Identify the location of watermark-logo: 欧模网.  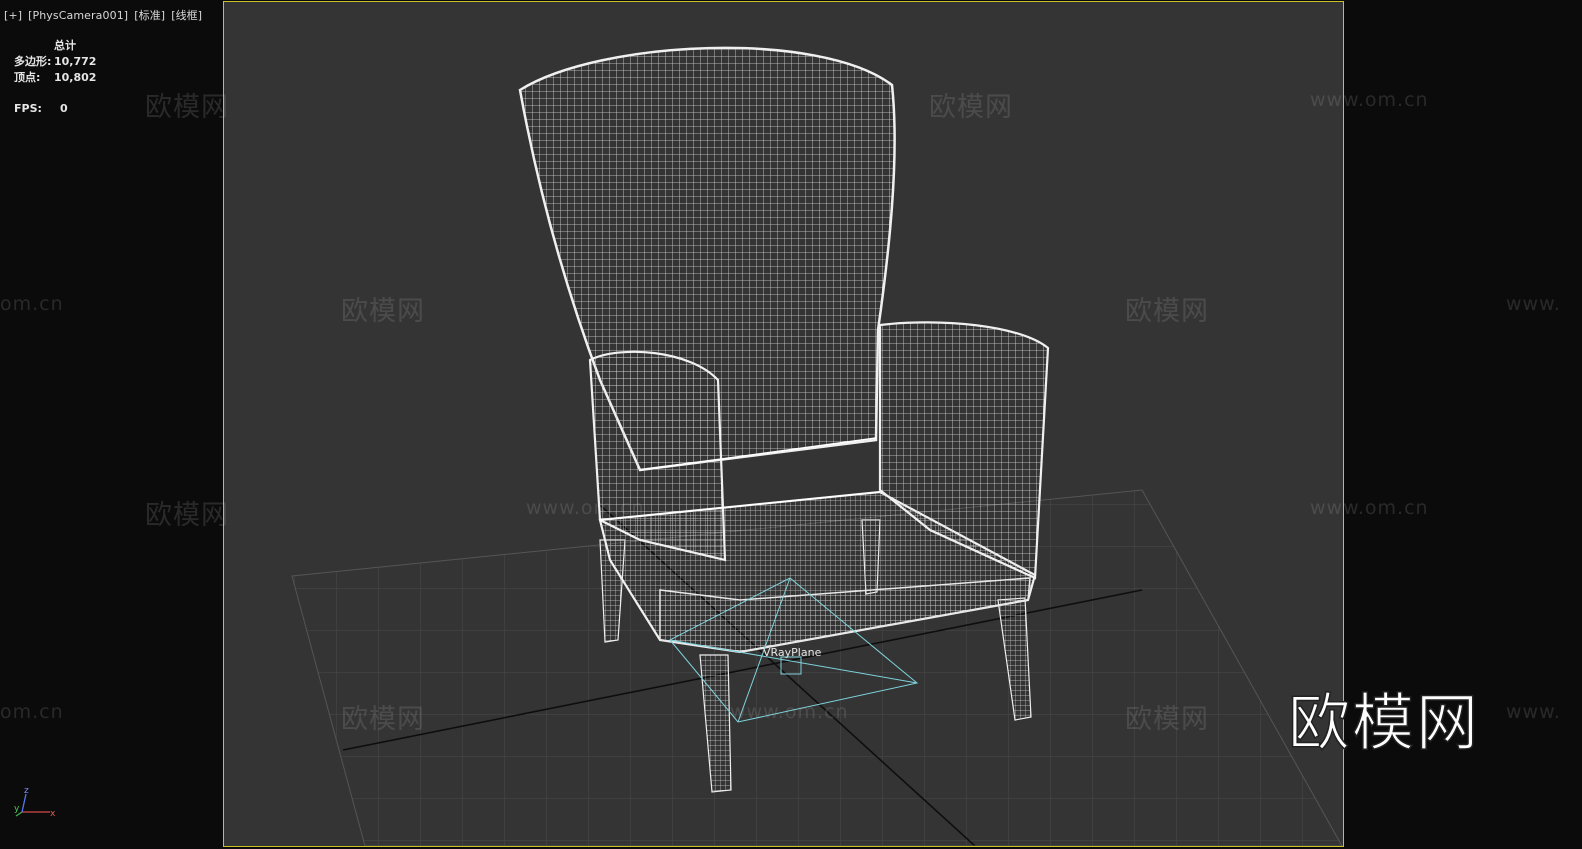
(1384, 722).